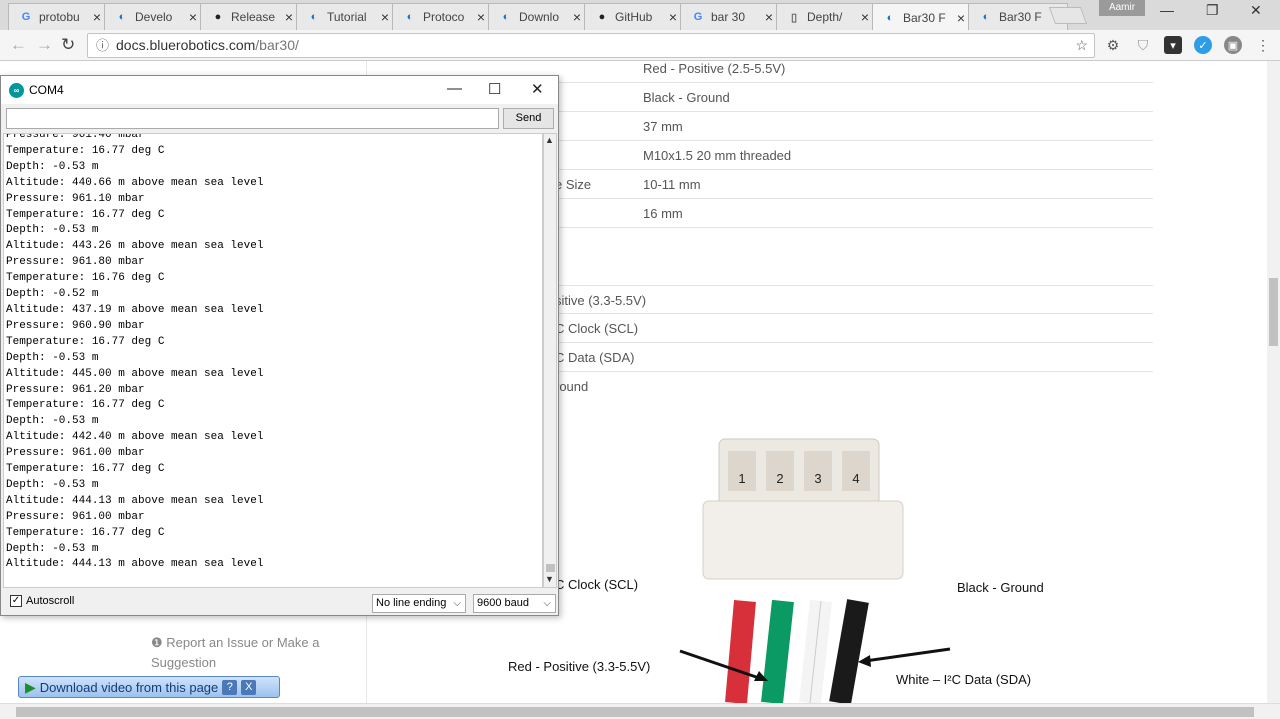  What do you see at coordinates (75, 389) in the screenshot?
I see `serial-line: Pressure: 961.20 mbar` at bounding box center [75, 389].